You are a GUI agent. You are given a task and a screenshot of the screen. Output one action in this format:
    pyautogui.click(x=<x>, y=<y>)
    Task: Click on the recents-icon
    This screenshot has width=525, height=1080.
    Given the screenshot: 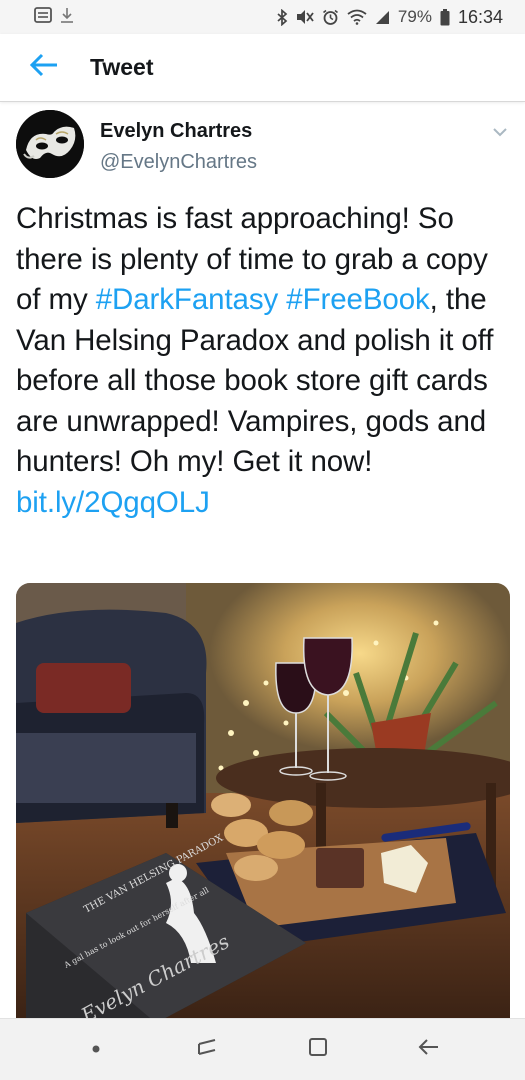 What is the action you would take?
    pyautogui.click(x=207, y=1049)
    